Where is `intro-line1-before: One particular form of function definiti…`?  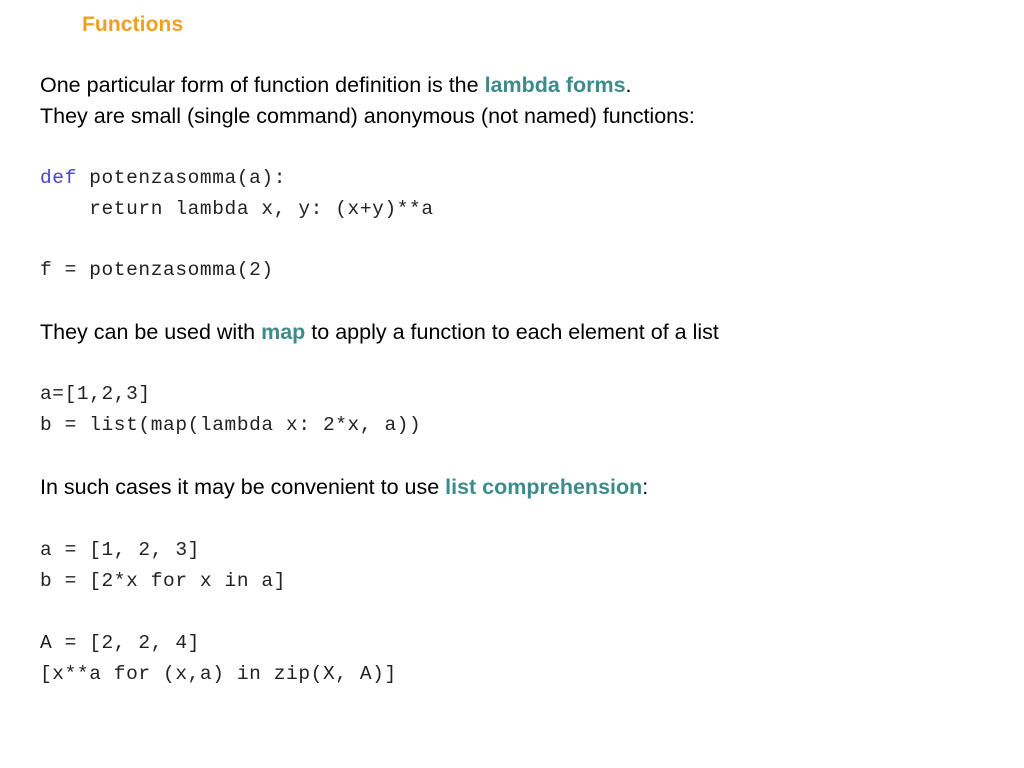
intro-line1-before: One particular form of function definiti… is located at coordinates (262, 85).